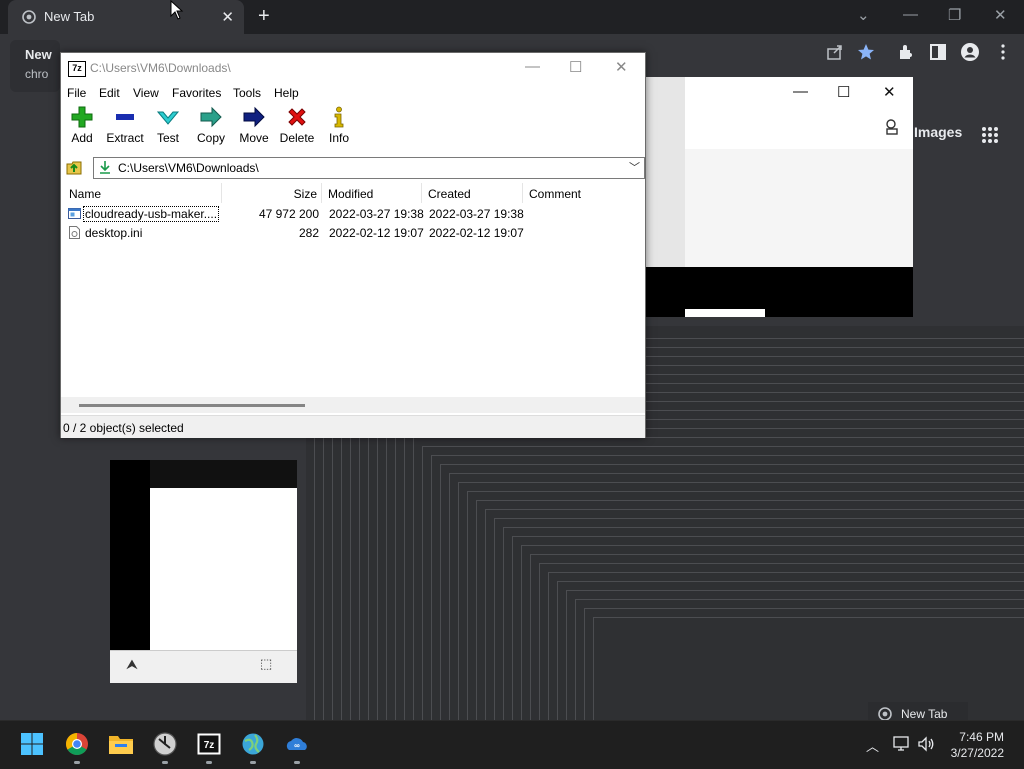 The height and width of the screenshot is (769, 1024). I want to click on copy-arrow-icon, so click(211, 117).